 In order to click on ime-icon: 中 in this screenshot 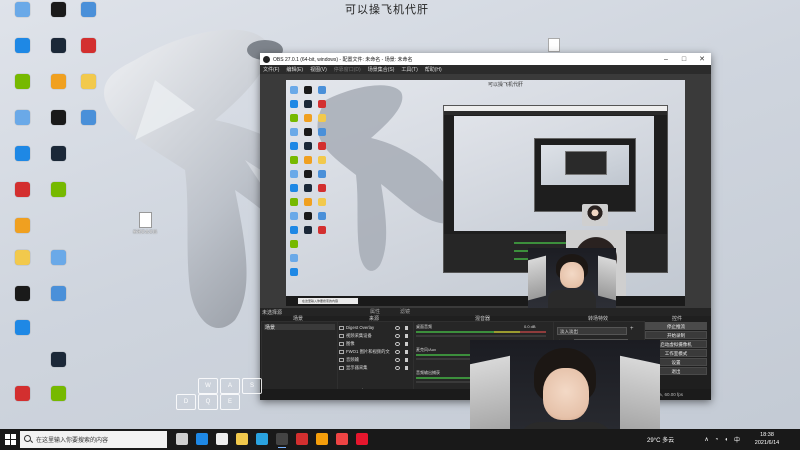, I will do `click(737, 439)`.